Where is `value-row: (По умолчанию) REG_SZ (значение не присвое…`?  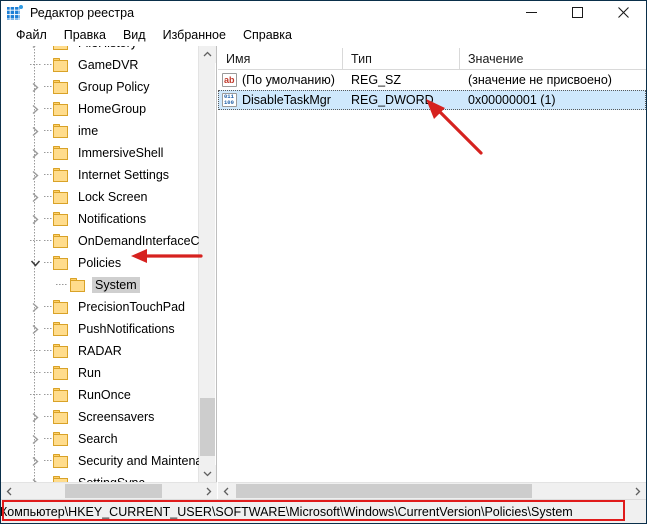 value-row: (По умолчанию) REG_SZ (значение не присвое… is located at coordinates (432, 80).